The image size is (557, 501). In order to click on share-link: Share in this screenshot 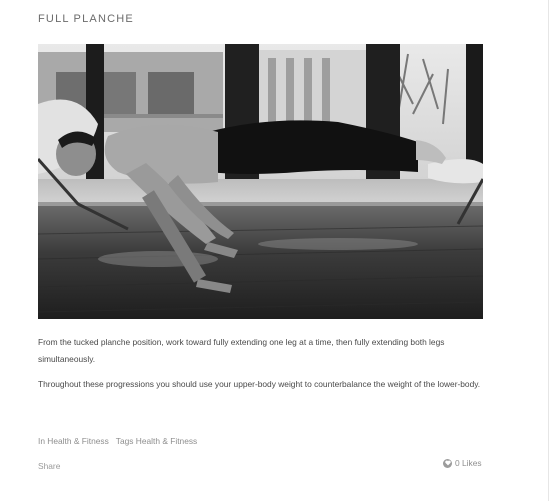, I will do `click(49, 466)`.